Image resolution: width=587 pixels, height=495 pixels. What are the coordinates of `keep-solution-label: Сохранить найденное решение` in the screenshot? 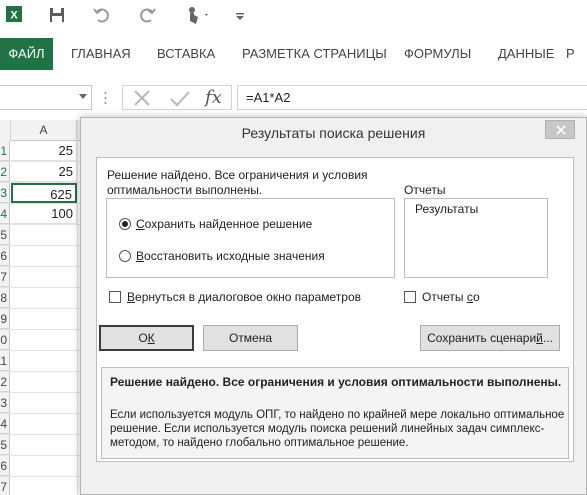 It's located at (224, 224).